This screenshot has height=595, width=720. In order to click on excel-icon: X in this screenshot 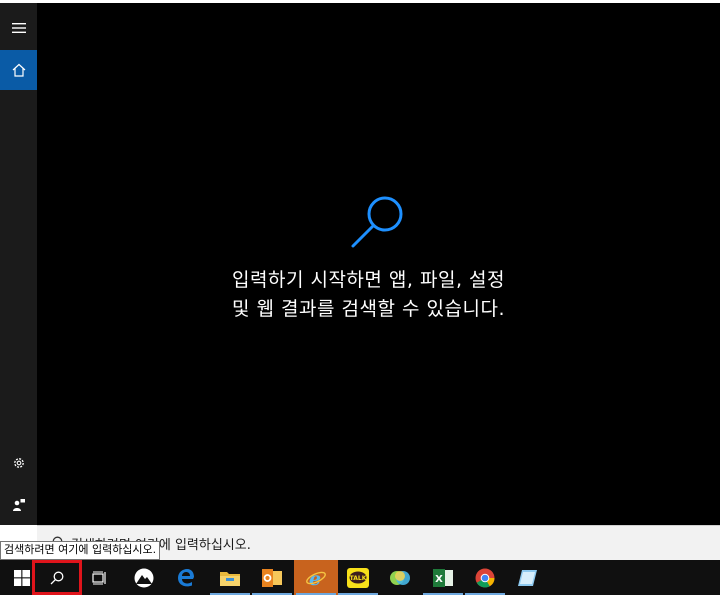, I will do `click(443, 577)`.